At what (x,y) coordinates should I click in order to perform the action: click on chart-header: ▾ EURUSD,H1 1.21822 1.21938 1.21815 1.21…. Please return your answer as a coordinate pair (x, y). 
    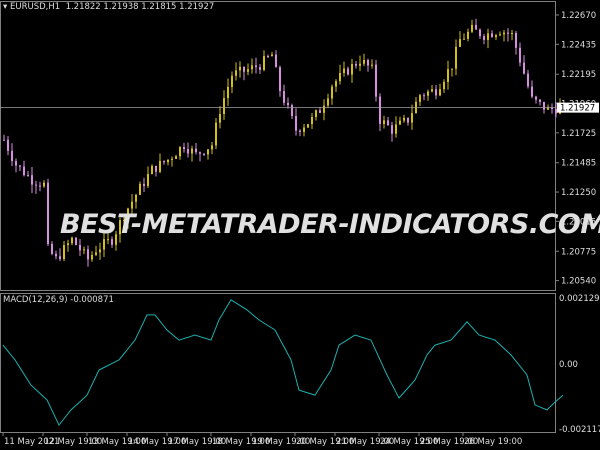
    Looking at the image, I should click on (108, 7).